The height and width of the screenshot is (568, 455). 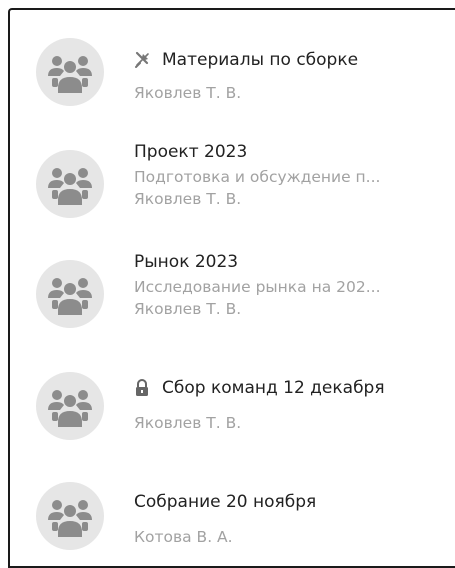 What do you see at coordinates (294, 76) in the screenshot?
I see `chat-item-text: Материалы по сборке Яковлев Т. В.` at bounding box center [294, 76].